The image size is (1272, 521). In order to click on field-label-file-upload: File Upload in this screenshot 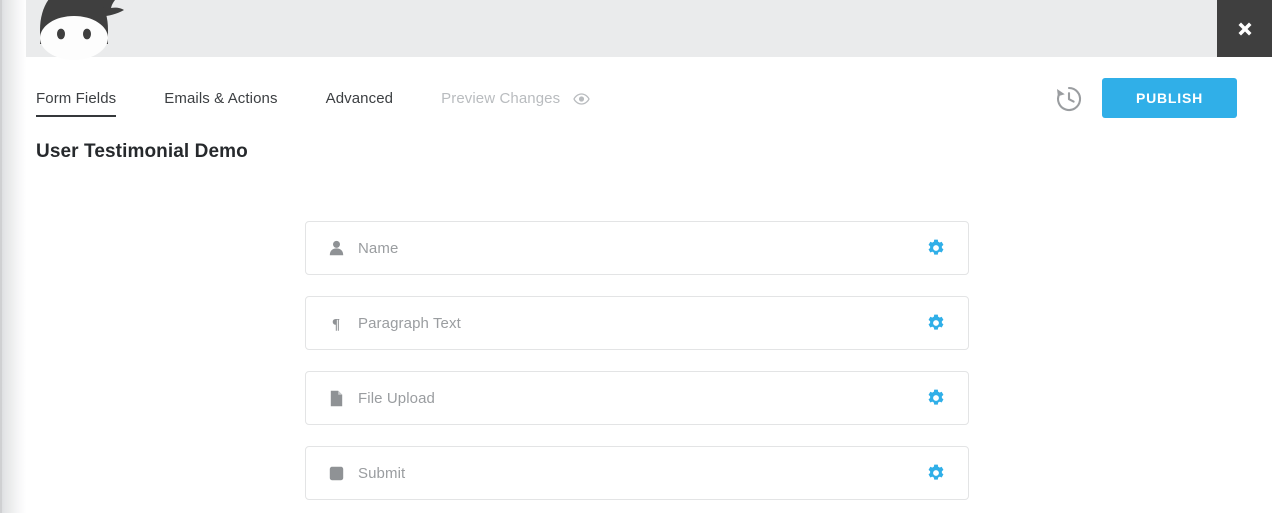, I will do `click(396, 398)`.